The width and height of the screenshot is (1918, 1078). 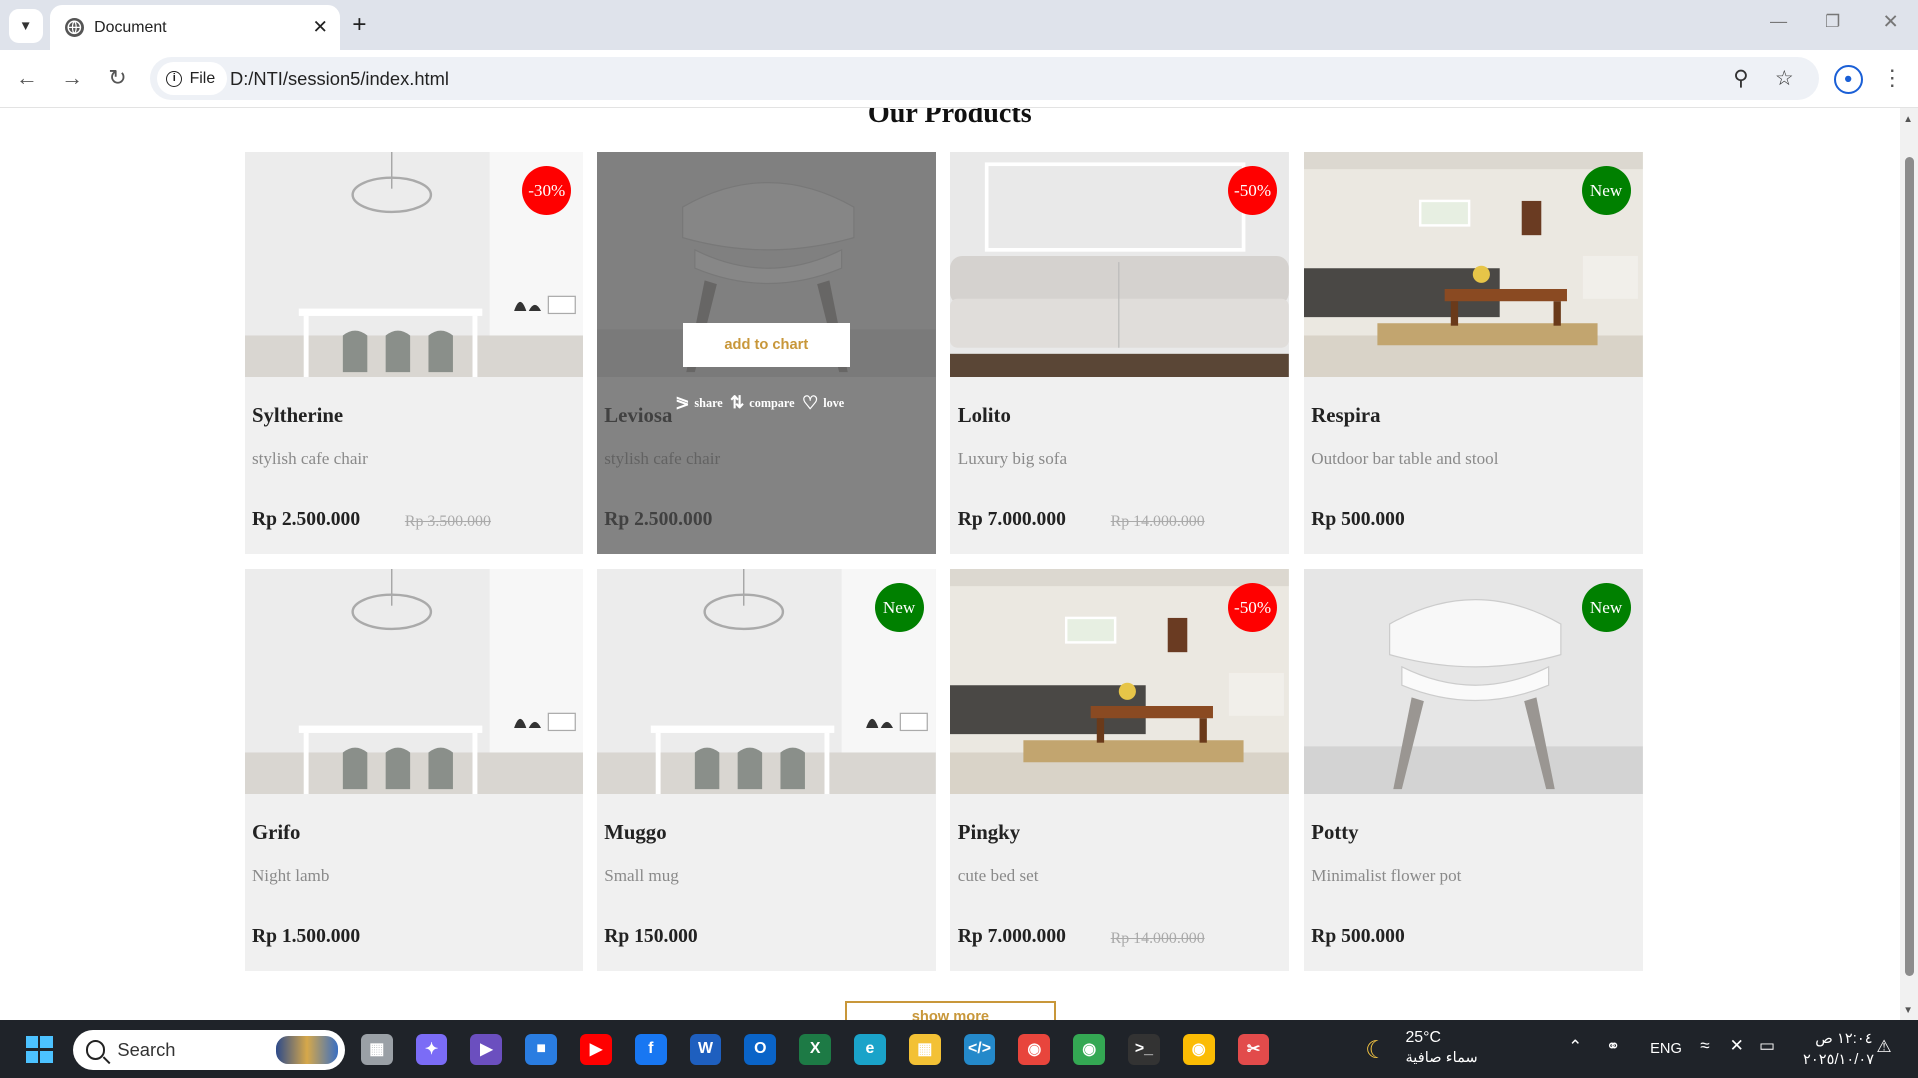 What do you see at coordinates (1441, 1057) in the screenshot?
I see `weather-description: سماء صافية` at bounding box center [1441, 1057].